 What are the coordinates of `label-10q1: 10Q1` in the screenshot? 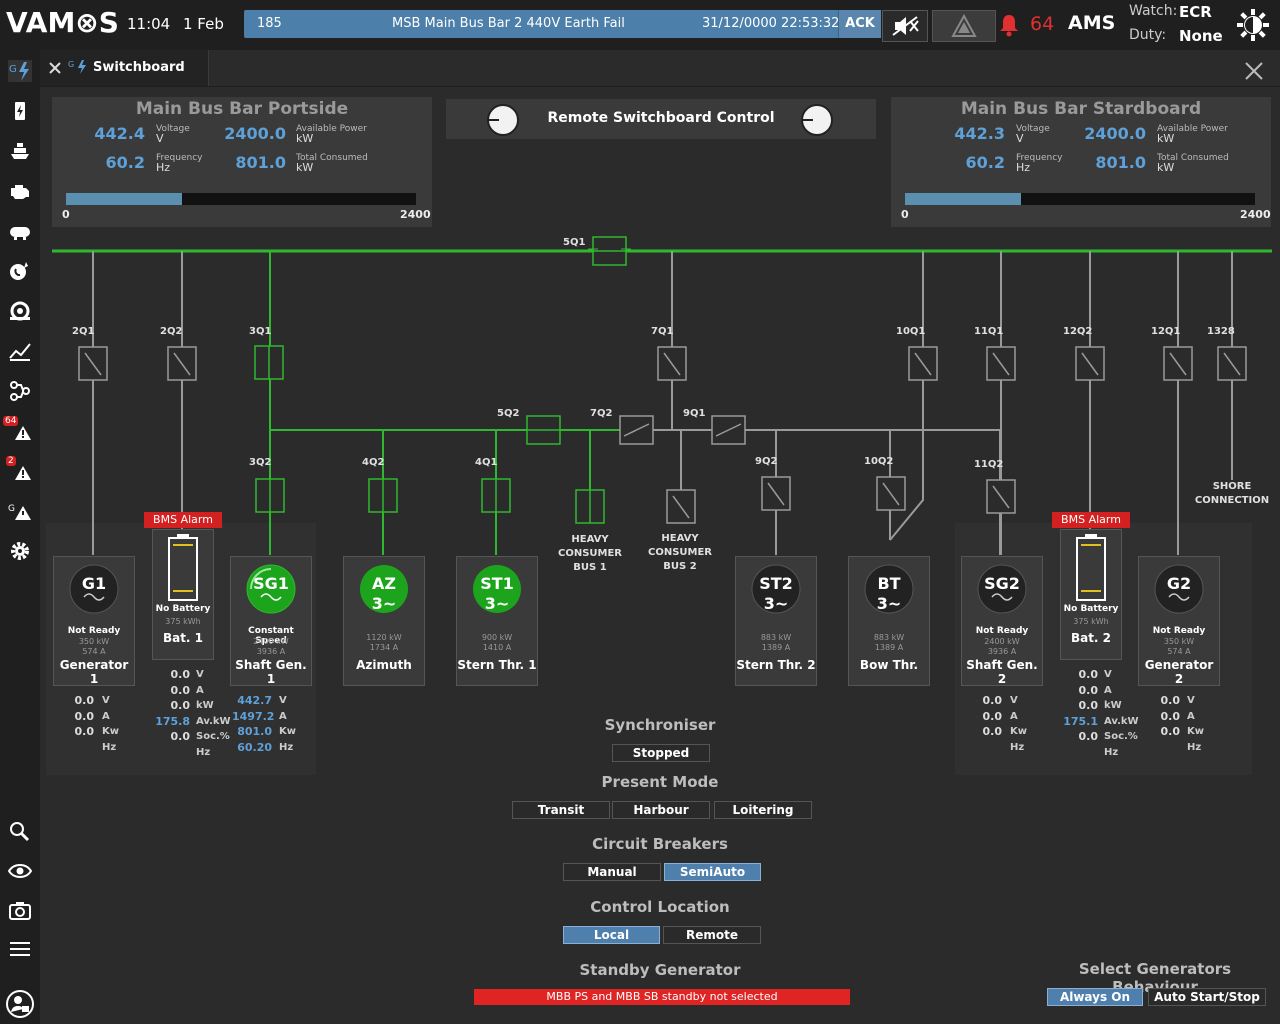 It's located at (911, 331).